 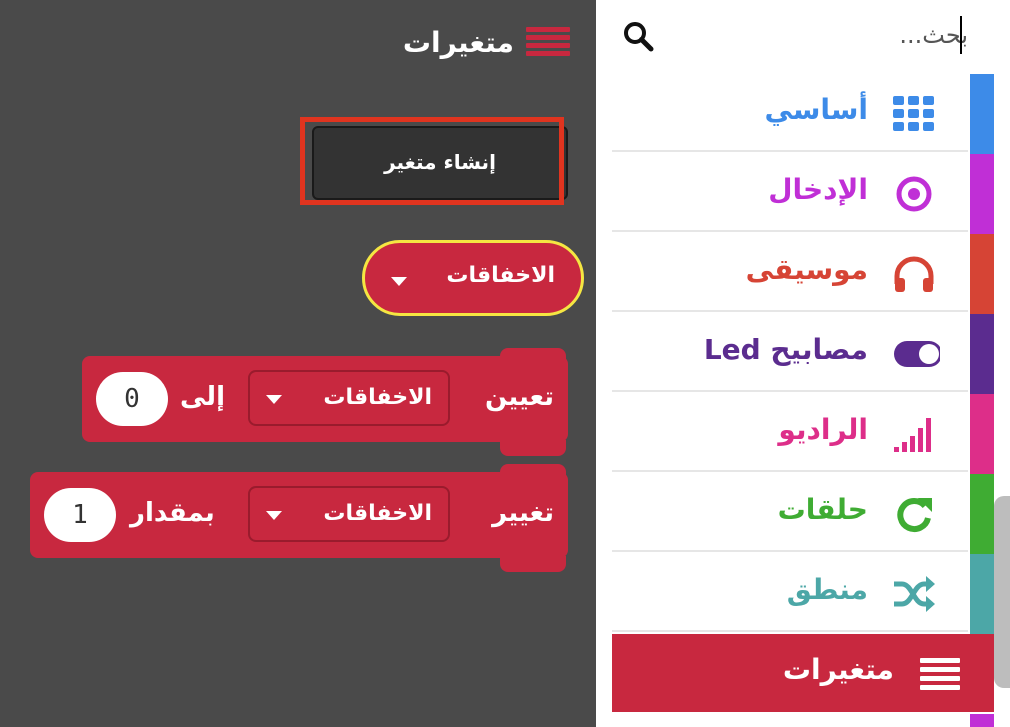 I want to click on category-label: مصابيح Led, so click(x=785, y=349).